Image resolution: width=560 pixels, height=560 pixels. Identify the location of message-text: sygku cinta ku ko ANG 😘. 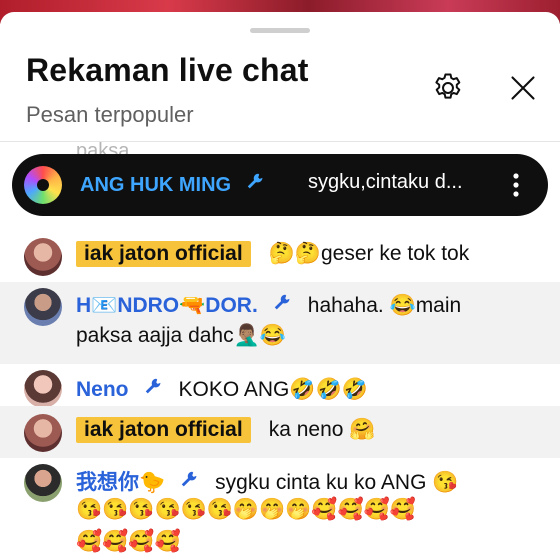
(337, 482).